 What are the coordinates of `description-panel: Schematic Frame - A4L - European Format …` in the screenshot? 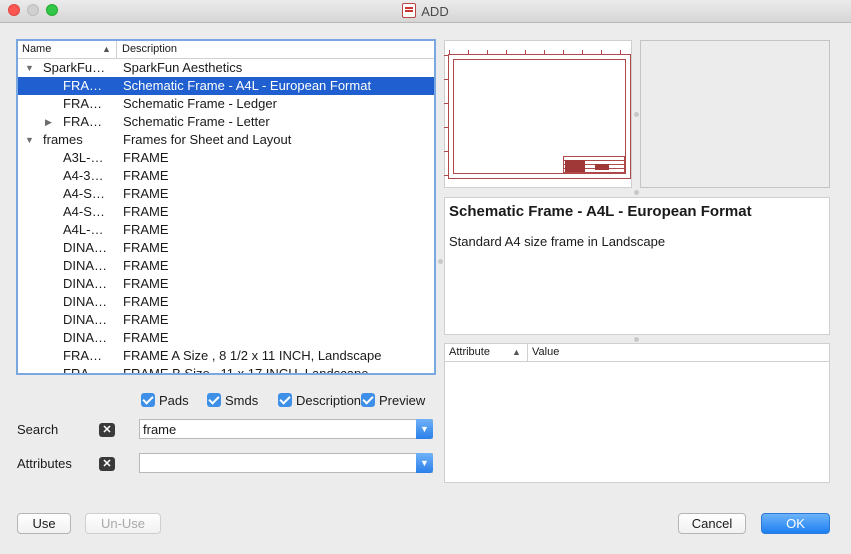 It's located at (637, 266).